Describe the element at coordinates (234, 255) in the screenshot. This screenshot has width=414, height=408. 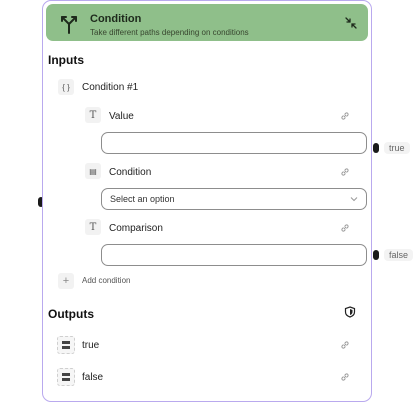
I see `comparison-input` at that location.